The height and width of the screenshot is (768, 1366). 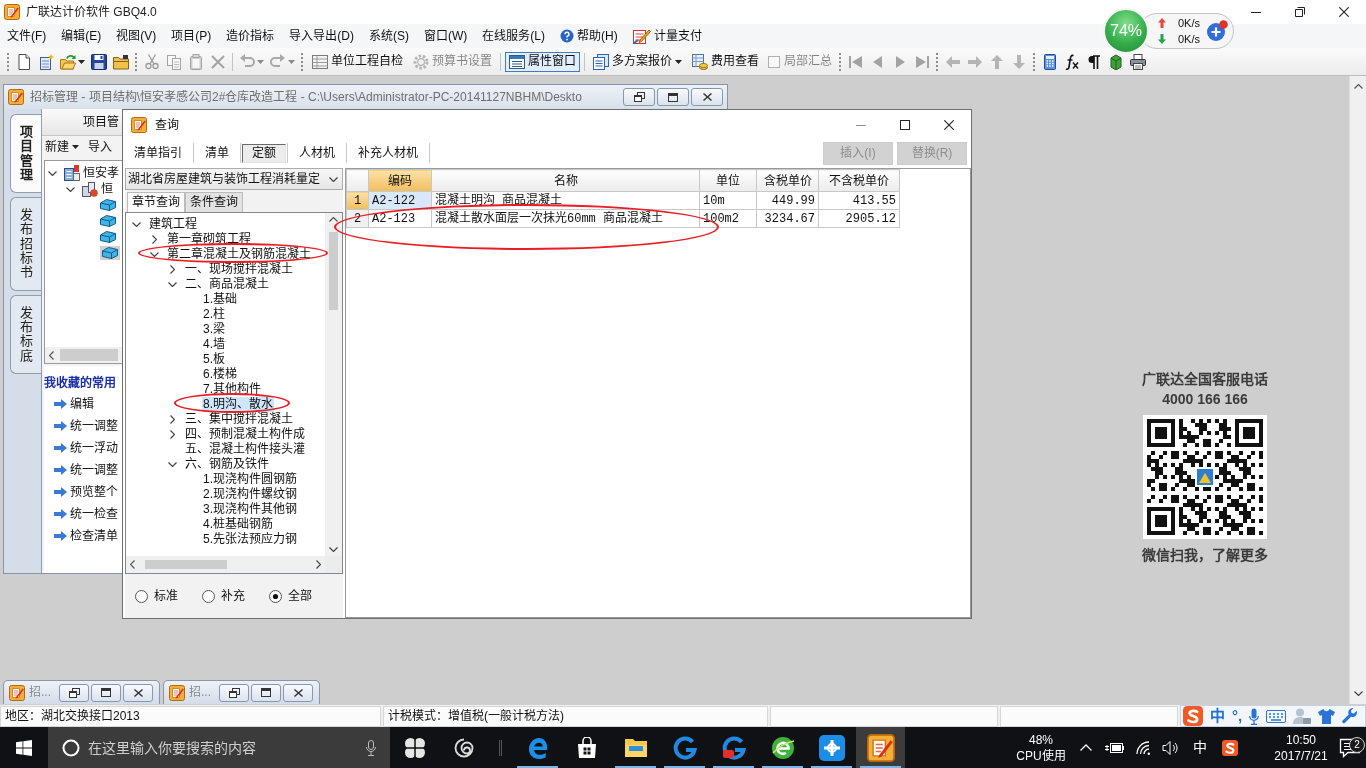 I want to click on column-header: 不含税单价, so click(x=859, y=180).